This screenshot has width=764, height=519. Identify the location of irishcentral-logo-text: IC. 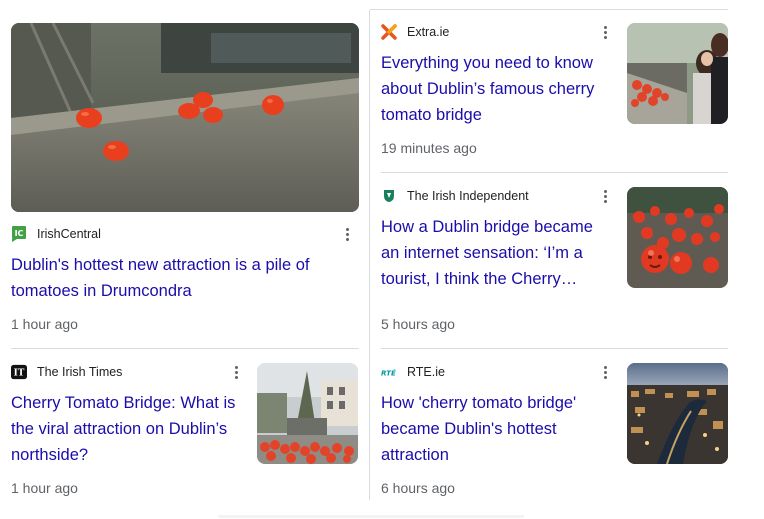
(19, 233).